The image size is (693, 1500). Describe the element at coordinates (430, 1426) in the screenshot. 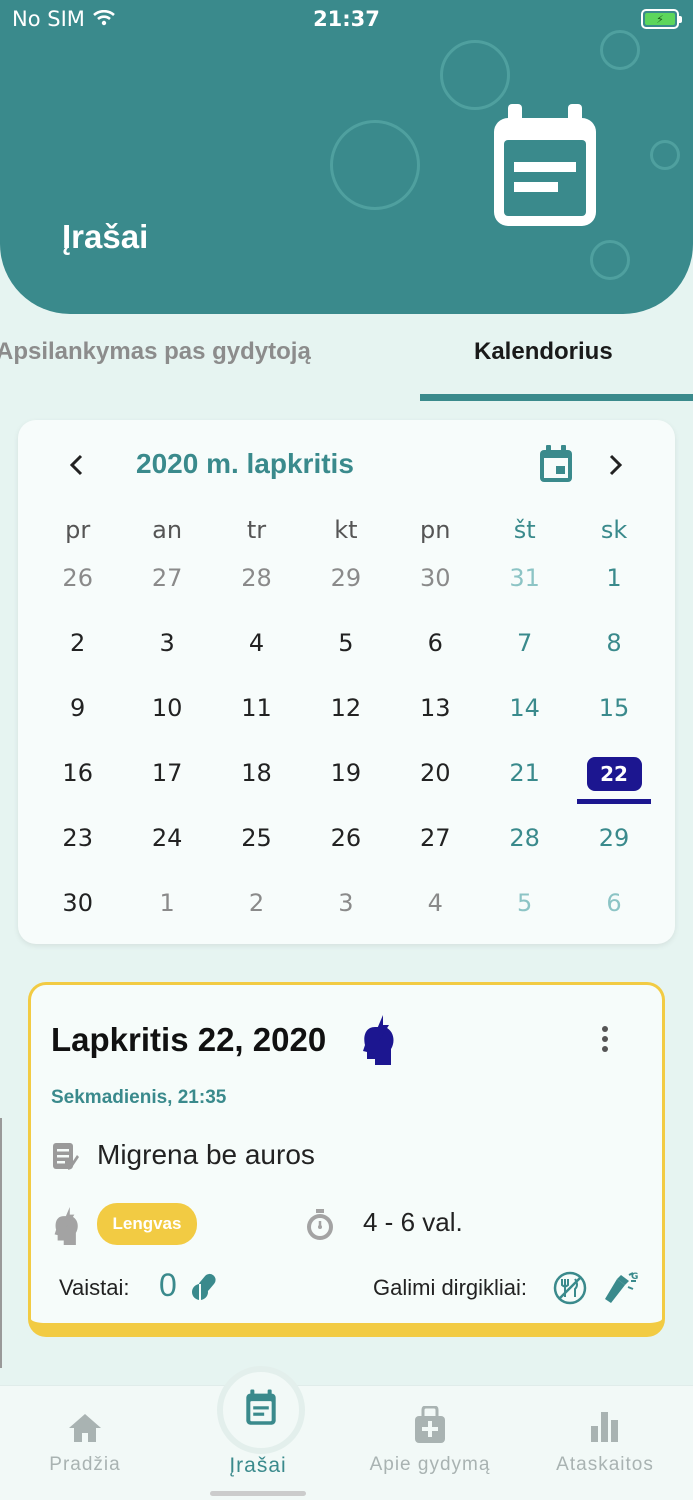

I see `medical-bag-icon` at that location.